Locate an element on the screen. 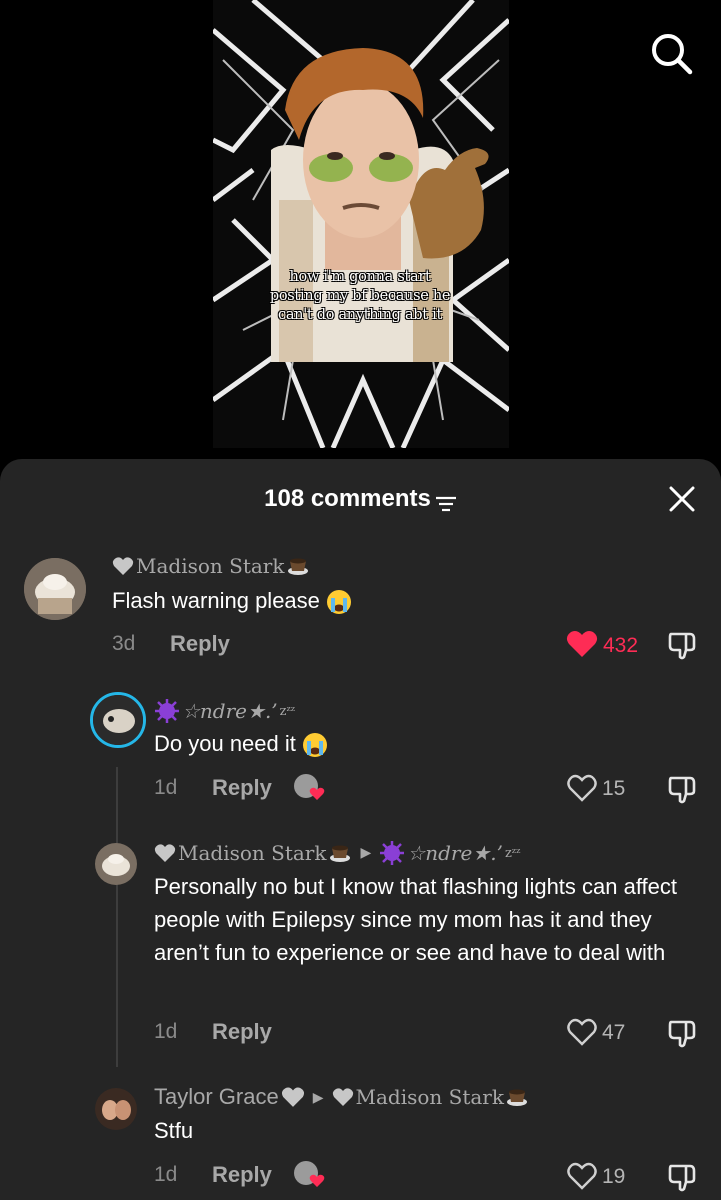  search-icon is located at coordinates (672, 54).